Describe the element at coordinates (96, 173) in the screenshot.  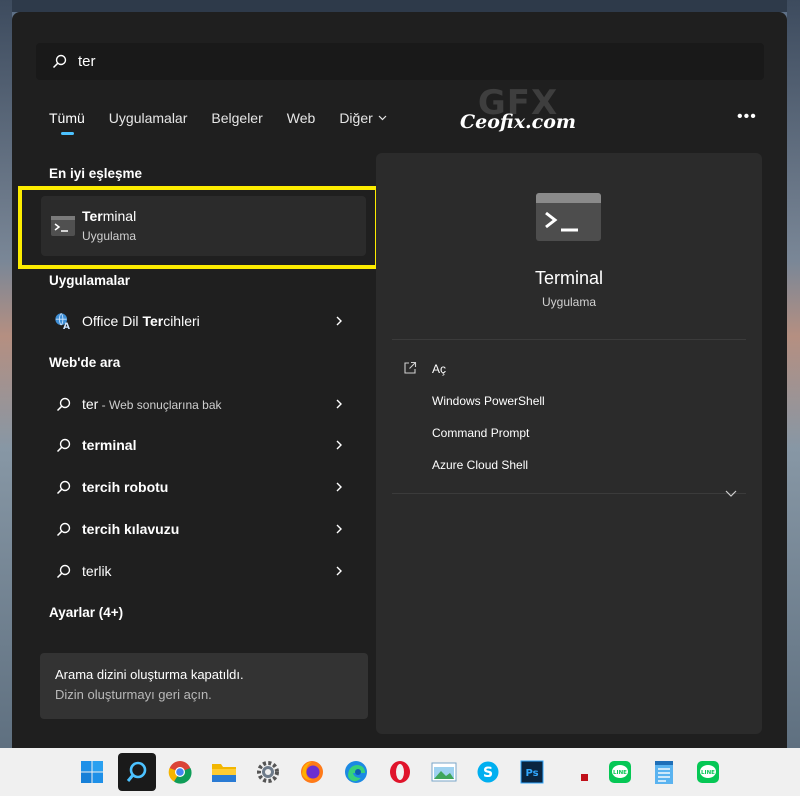
I see `best-match-heading: En iyi eşleşme` at that location.